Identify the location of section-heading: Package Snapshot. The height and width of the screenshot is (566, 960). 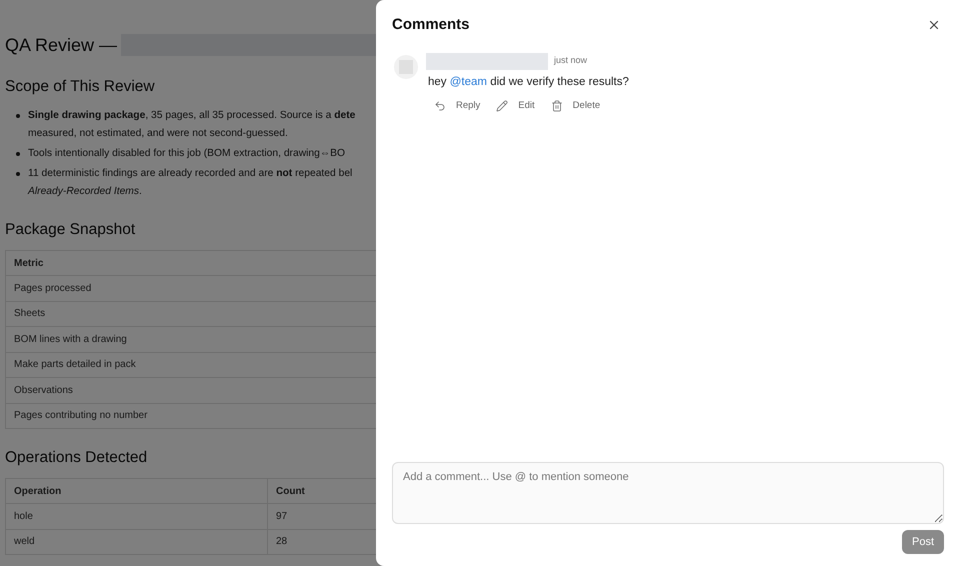
(70, 230).